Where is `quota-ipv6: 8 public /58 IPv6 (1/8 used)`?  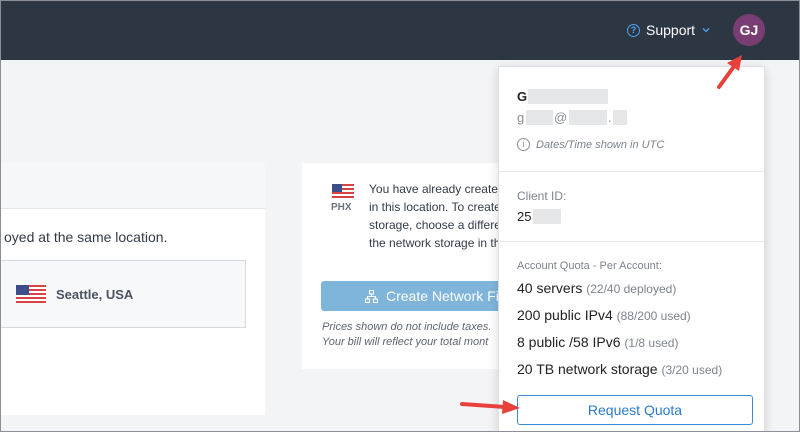 quota-ipv6: 8 public /58 IPv6 (1/8 used) is located at coordinates (597, 342).